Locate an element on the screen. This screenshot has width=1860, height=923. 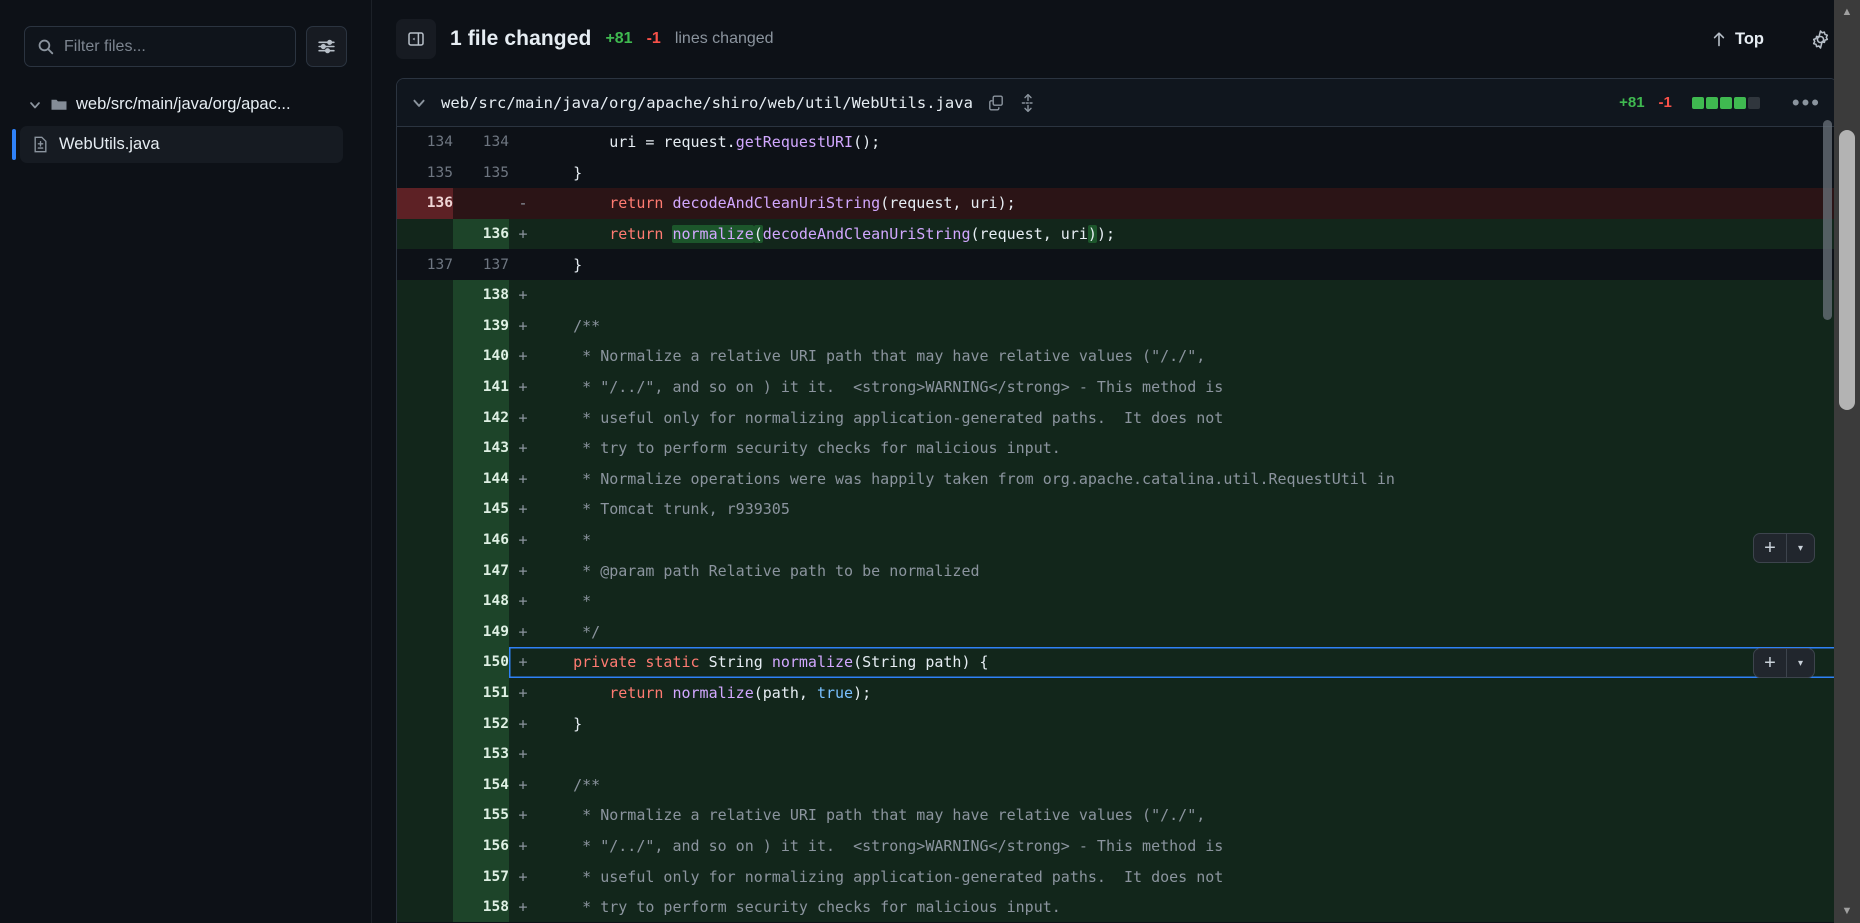
line-number-new: 150 is located at coordinates (481, 662).